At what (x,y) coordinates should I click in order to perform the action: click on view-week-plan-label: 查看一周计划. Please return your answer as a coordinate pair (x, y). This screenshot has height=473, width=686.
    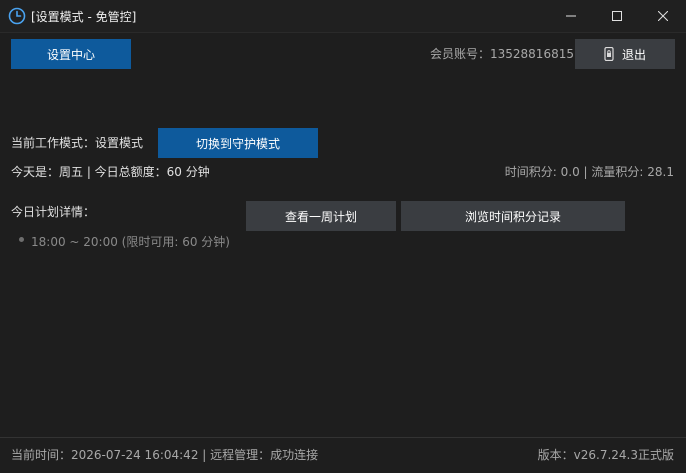
    Looking at the image, I should click on (320, 216).